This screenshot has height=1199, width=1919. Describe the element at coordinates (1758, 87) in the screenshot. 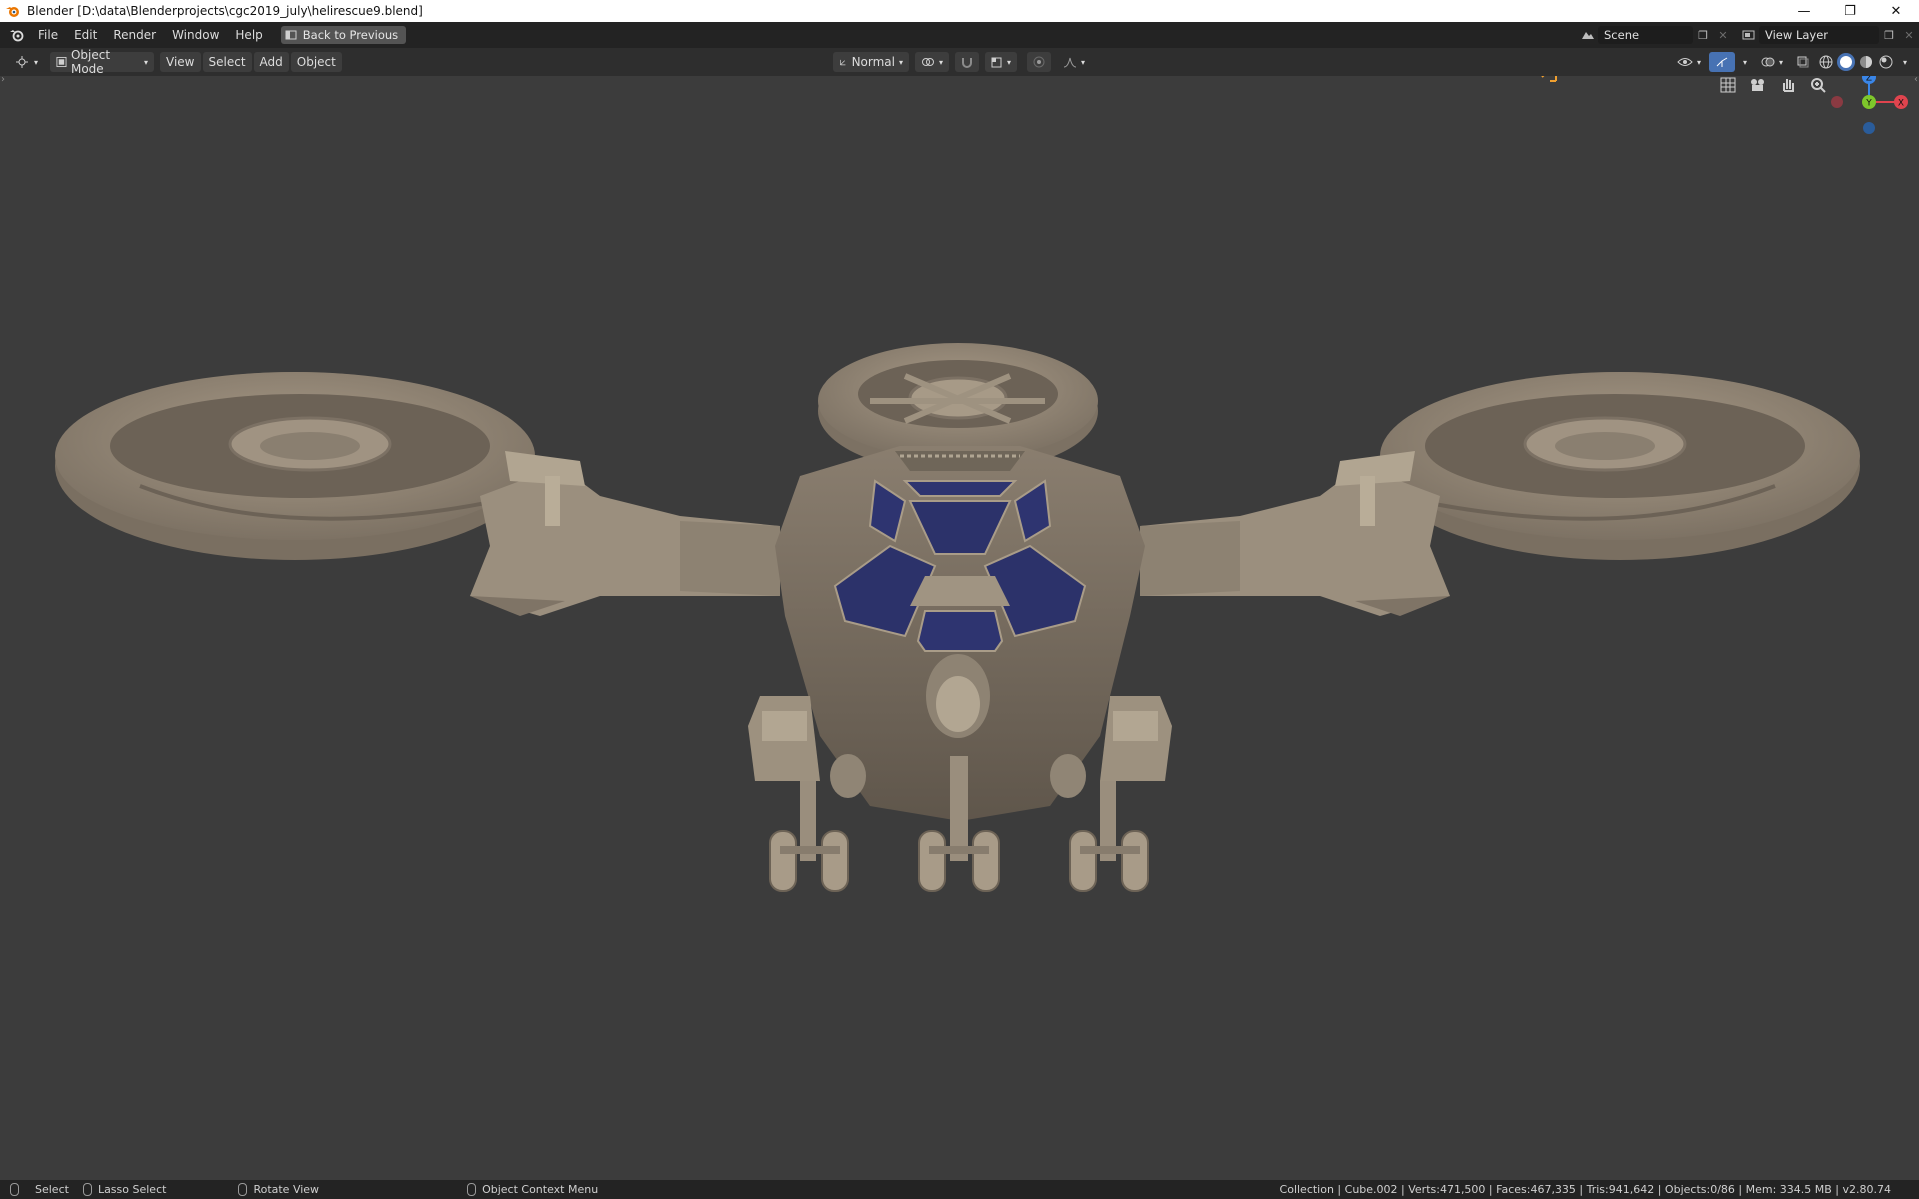

I see `camera-icon` at that location.